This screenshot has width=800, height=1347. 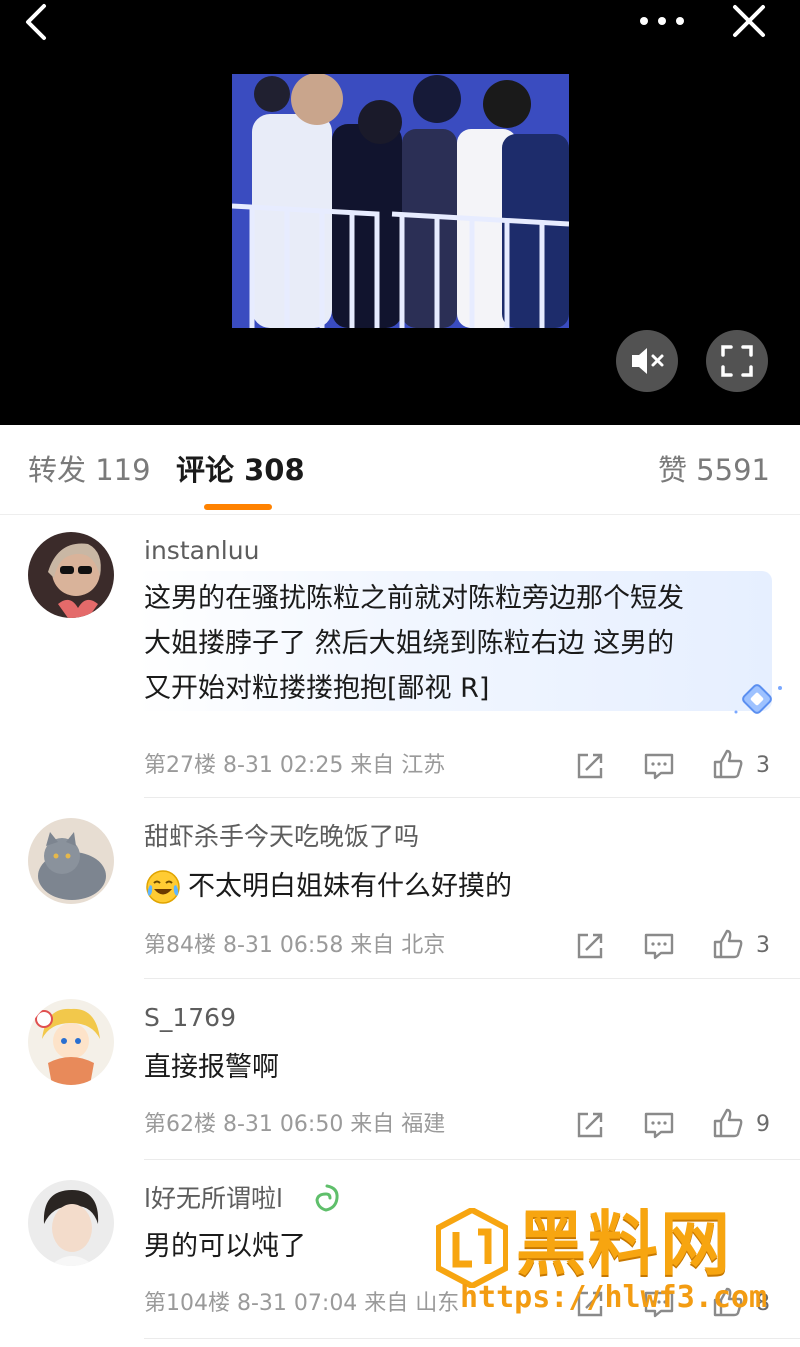 I want to click on watermark: 黑料网 https://hlwf3.com, so click(x=606, y=1265).